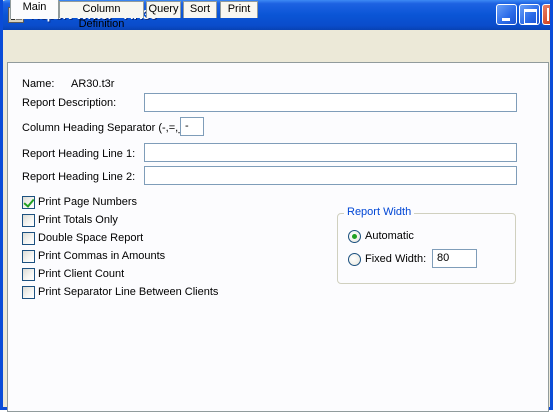 The height and width of the screenshot is (412, 553). What do you see at coordinates (88, 202) in the screenshot?
I see `print-page-numbers-label: Print Page Numbers` at bounding box center [88, 202].